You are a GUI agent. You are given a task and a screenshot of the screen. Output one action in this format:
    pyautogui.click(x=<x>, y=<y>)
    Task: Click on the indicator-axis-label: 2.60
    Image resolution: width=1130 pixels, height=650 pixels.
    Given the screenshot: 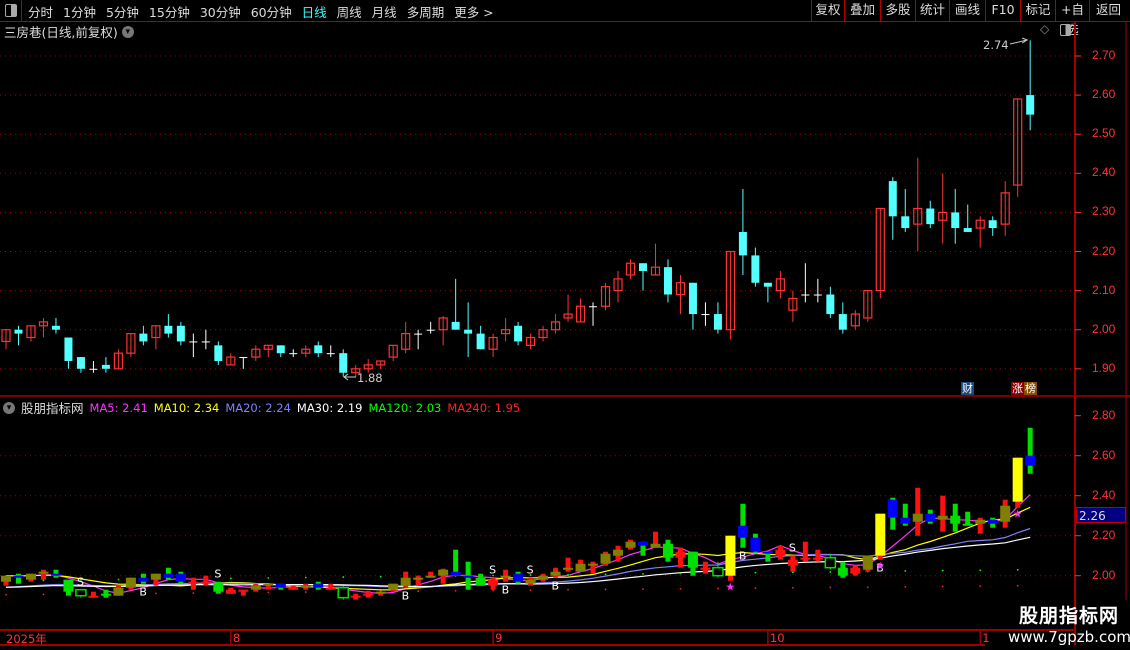 What is the action you would take?
    pyautogui.click(x=1104, y=454)
    